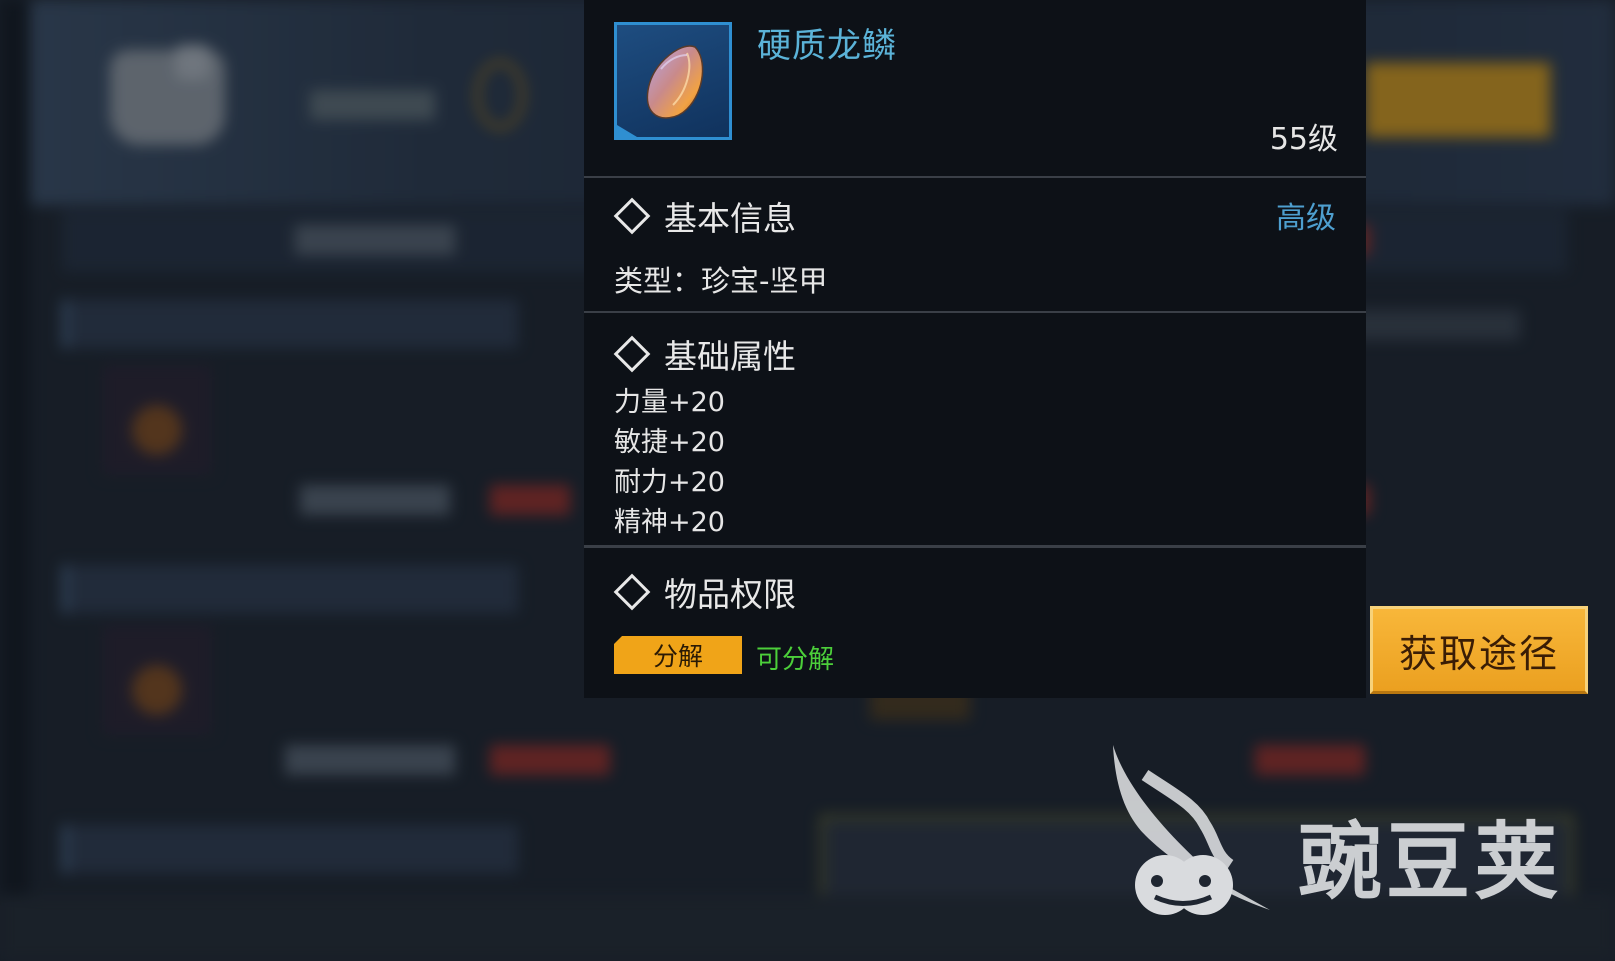 The height and width of the screenshot is (961, 1615). I want to click on grade-label: 高级, so click(1306, 218).